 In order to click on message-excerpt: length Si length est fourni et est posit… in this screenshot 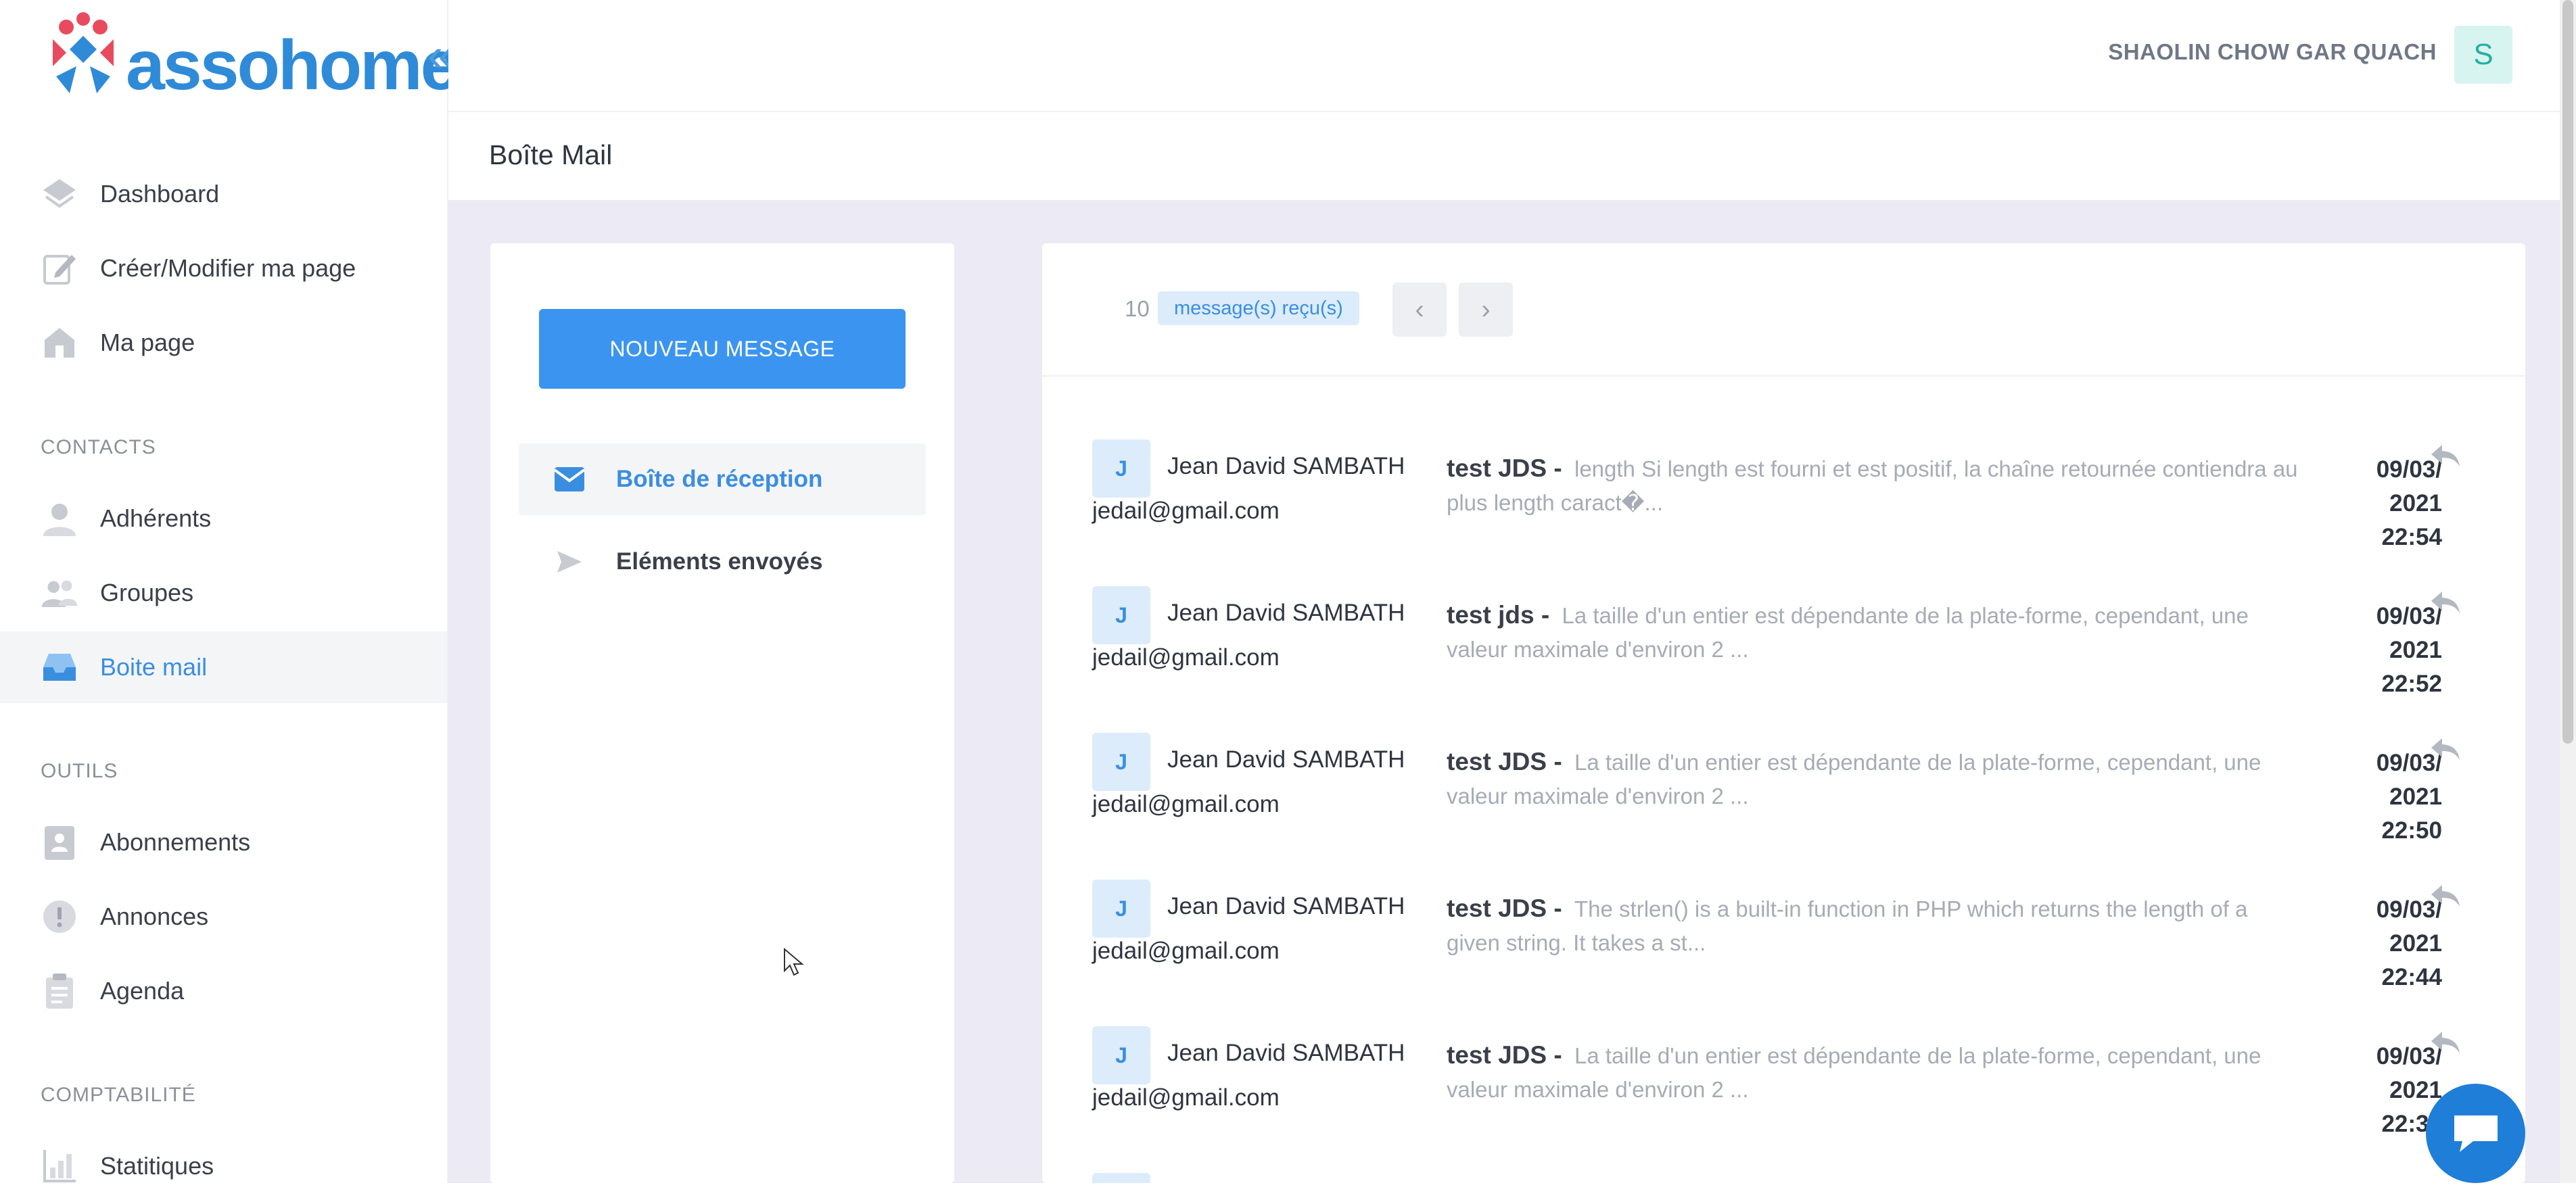, I will do `click(1872, 486)`.